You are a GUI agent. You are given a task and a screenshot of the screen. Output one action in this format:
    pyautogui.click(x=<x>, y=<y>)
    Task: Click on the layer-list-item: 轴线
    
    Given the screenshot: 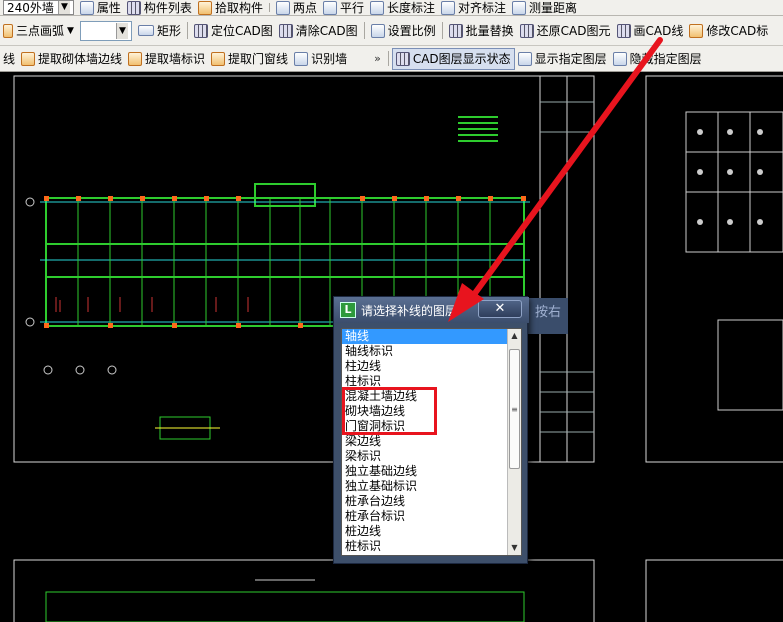 What is the action you would take?
    pyautogui.click(x=425, y=336)
    